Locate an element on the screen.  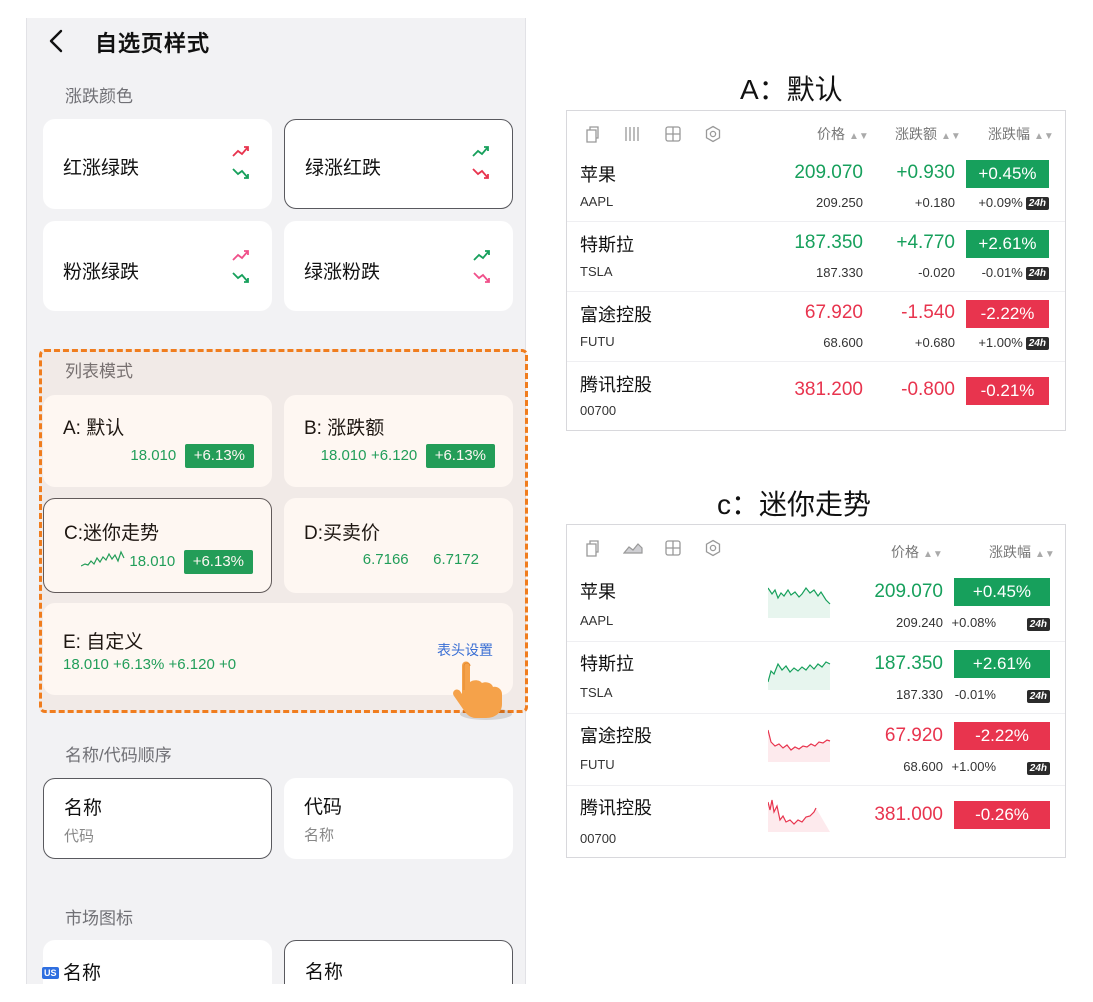
section-title-order: 名称/代码顺序 is located at coordinates (118, 755).